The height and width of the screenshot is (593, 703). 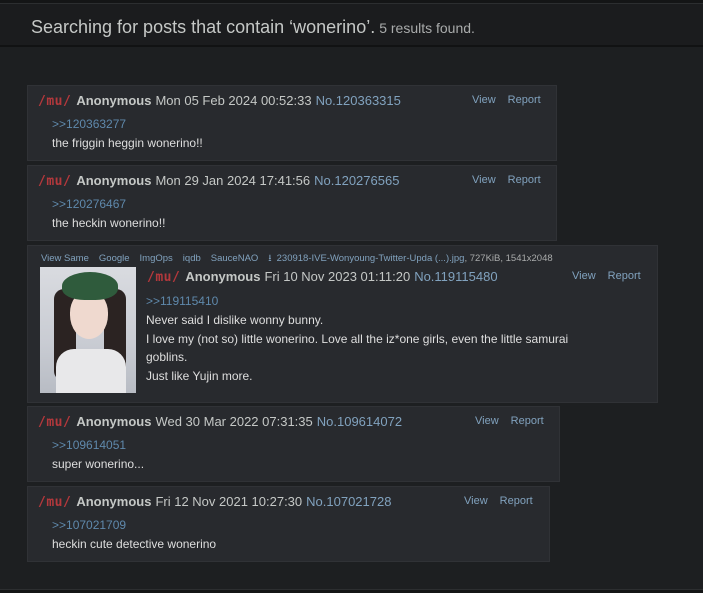 What do you see at coordinates (233, 180) in the screenshot?
I see `post-date: Mon 29 Jan 2024 17:41:56` at bounding box center [233, 180].